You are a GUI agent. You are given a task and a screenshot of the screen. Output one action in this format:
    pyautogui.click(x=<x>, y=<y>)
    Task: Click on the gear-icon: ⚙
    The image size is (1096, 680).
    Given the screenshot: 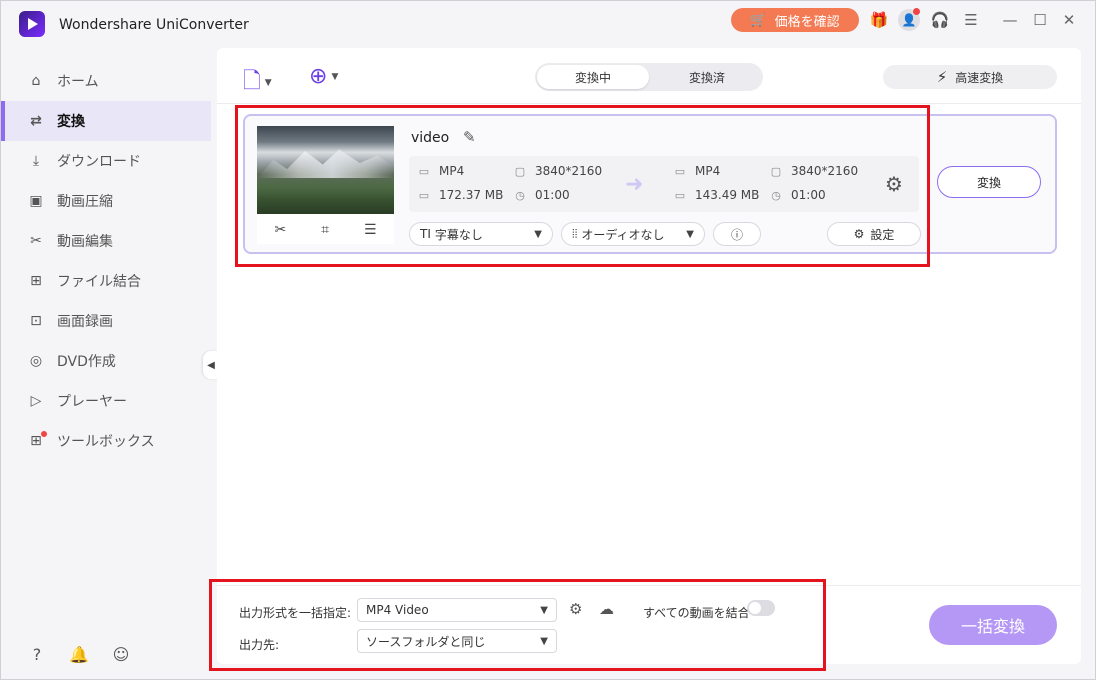 What is the action you would take?
    pyautogui.click(x=859, y=234)
    